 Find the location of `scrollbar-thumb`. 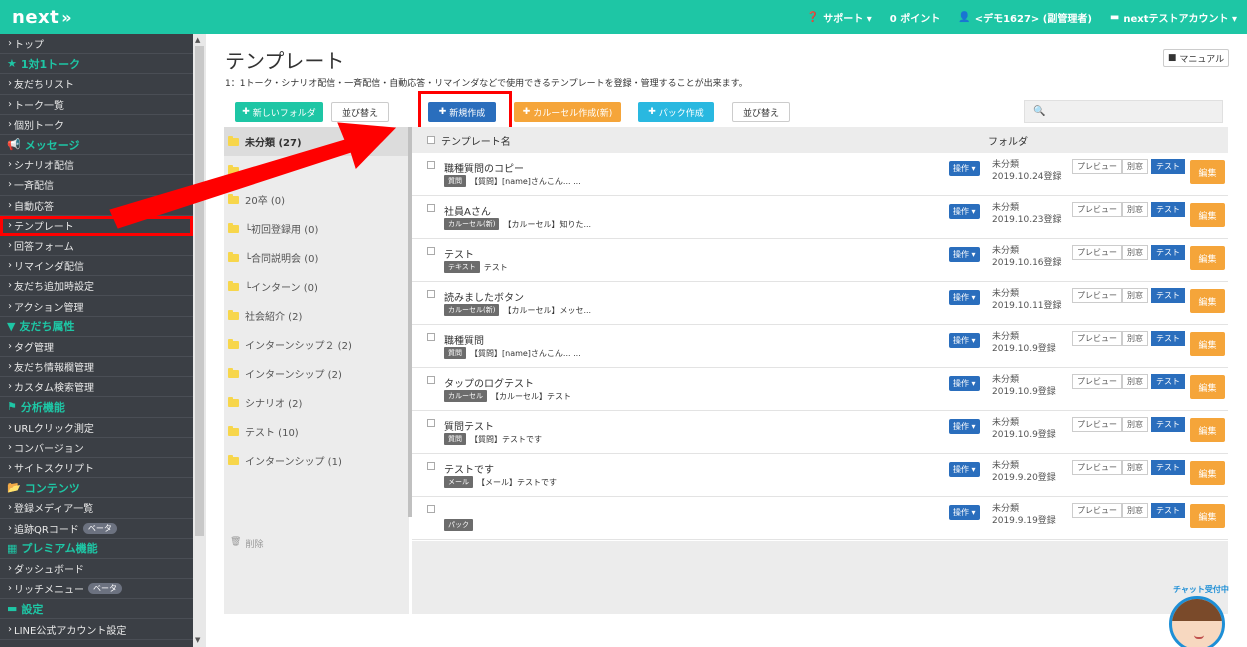

scrollbar-thumb is located at coordinates (199, 291).